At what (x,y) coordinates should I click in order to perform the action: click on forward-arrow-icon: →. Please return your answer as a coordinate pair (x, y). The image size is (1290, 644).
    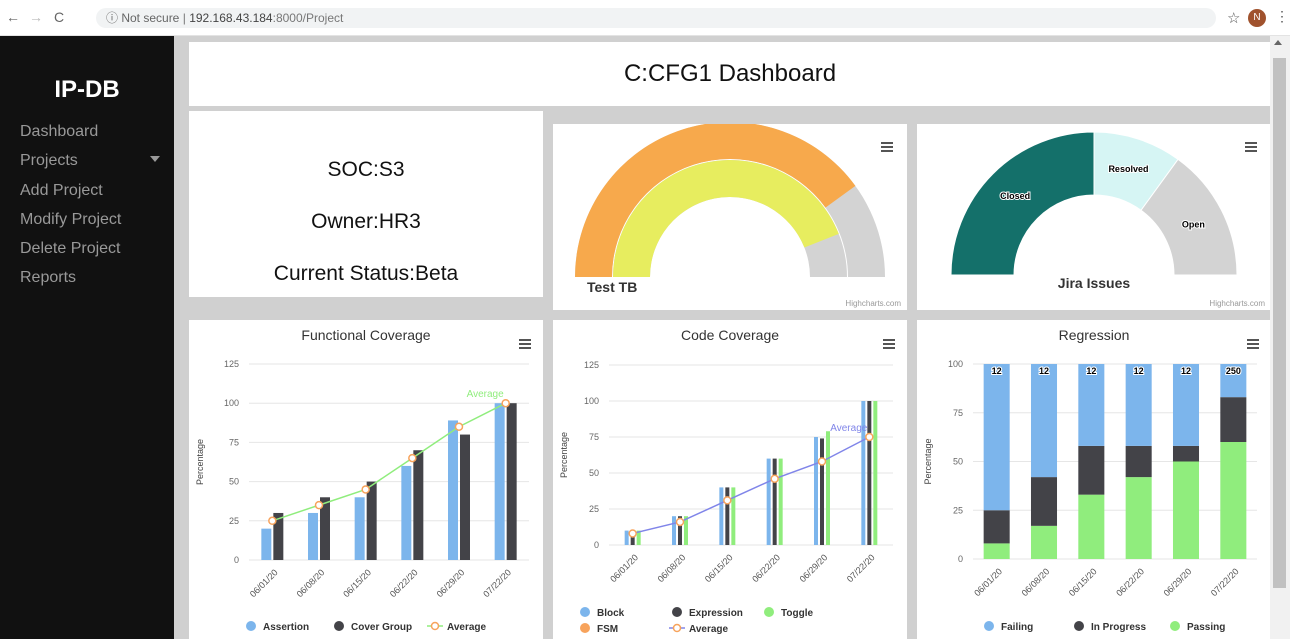
    Looking at the image, I should click on (36, 17).